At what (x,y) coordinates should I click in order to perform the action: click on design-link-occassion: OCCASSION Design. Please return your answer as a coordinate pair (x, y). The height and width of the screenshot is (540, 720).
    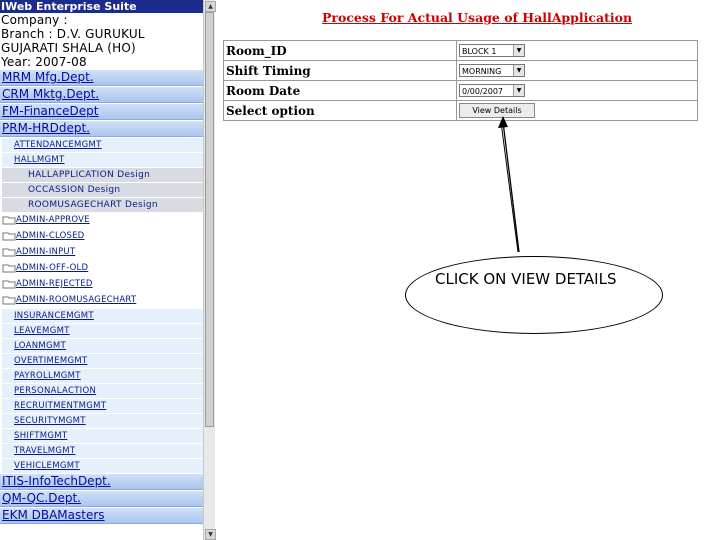
    Looking at the image, I should click on (102, 190).